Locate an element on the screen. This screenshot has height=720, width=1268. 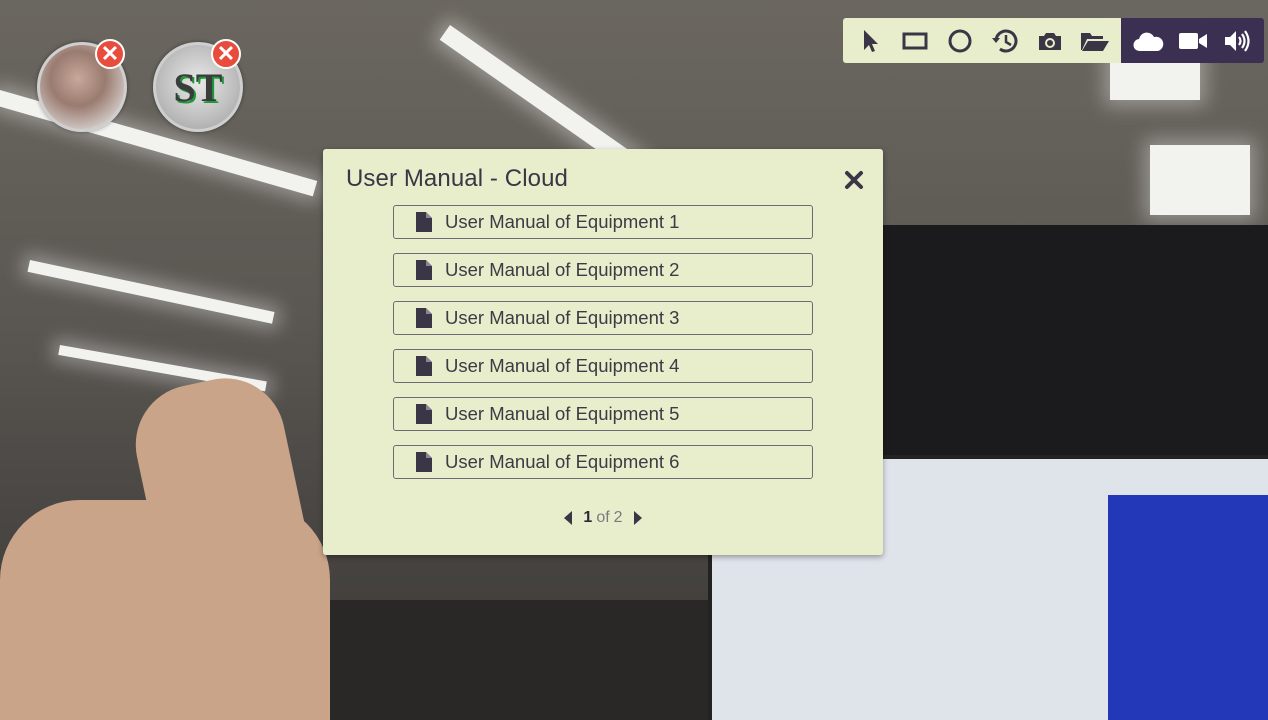
manual-item-label: User Manual of Equipment 3 is located at coordinates (562, 317).